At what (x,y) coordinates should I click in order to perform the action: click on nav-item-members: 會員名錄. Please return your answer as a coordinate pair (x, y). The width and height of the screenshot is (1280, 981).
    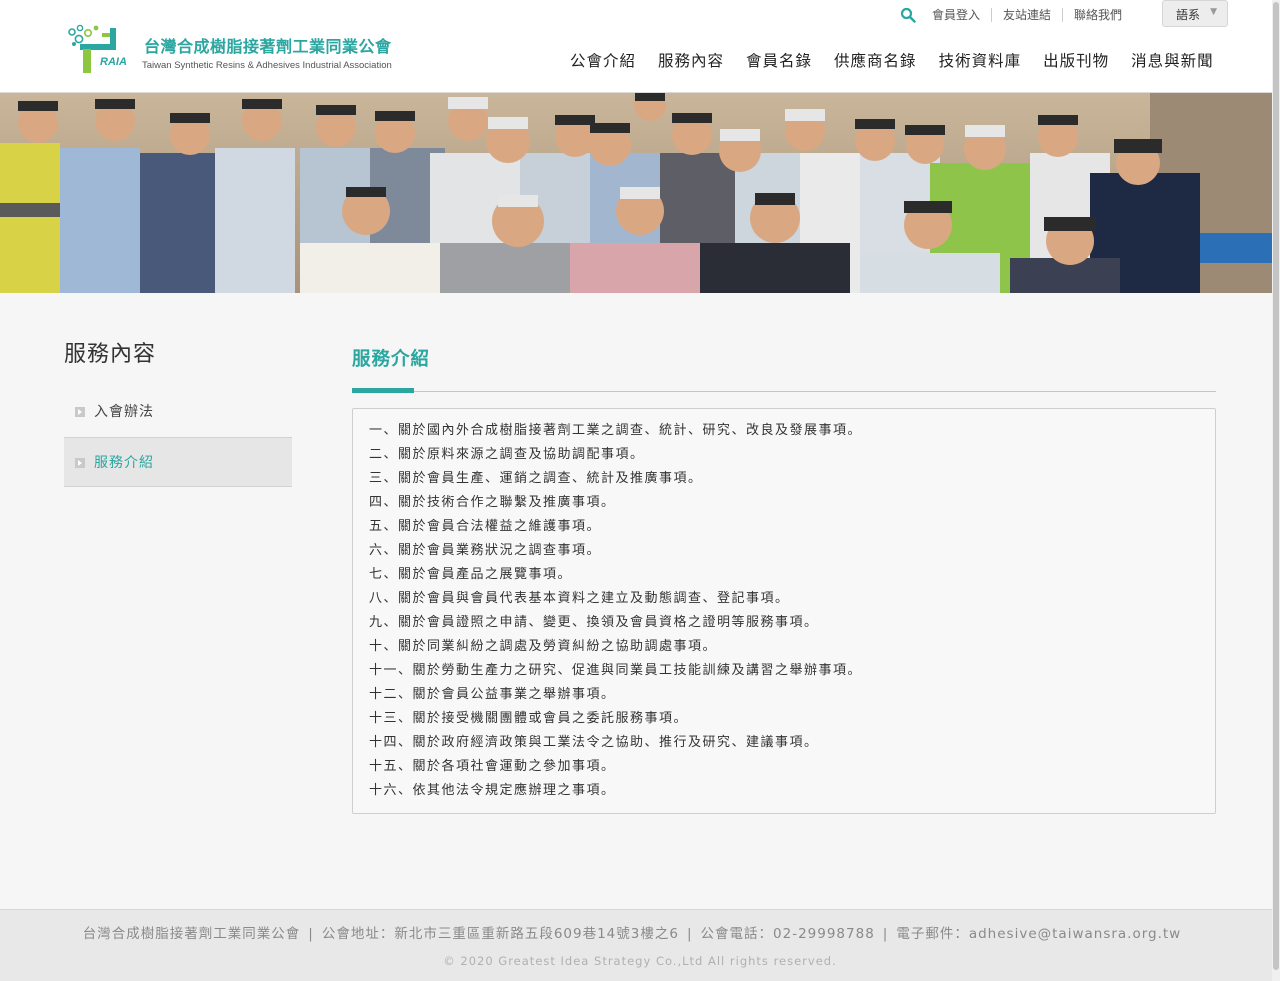
    Looking at the image, I should click on (779, 60).